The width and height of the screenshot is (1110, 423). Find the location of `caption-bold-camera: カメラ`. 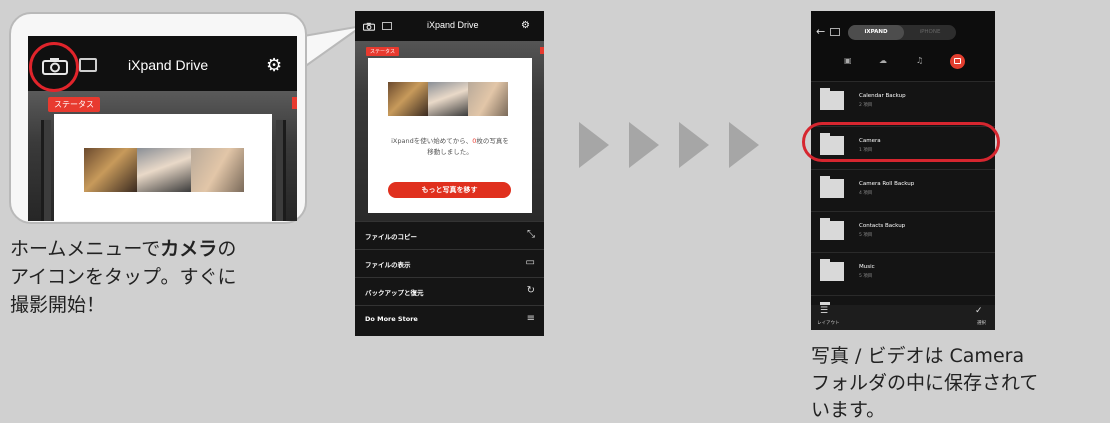

caption-bold-camera: カメラ is located at coordinates (189, 249).